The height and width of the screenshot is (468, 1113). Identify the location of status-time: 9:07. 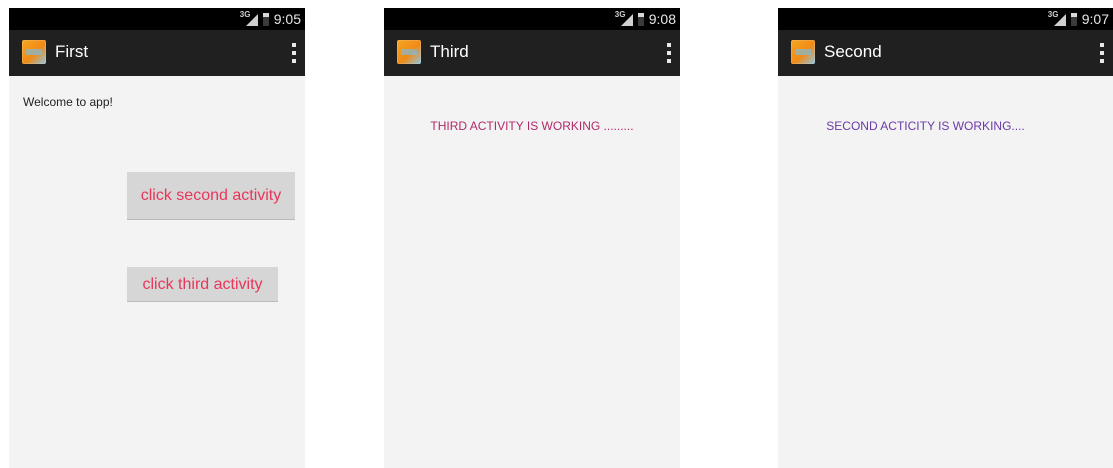
(1095, 19).